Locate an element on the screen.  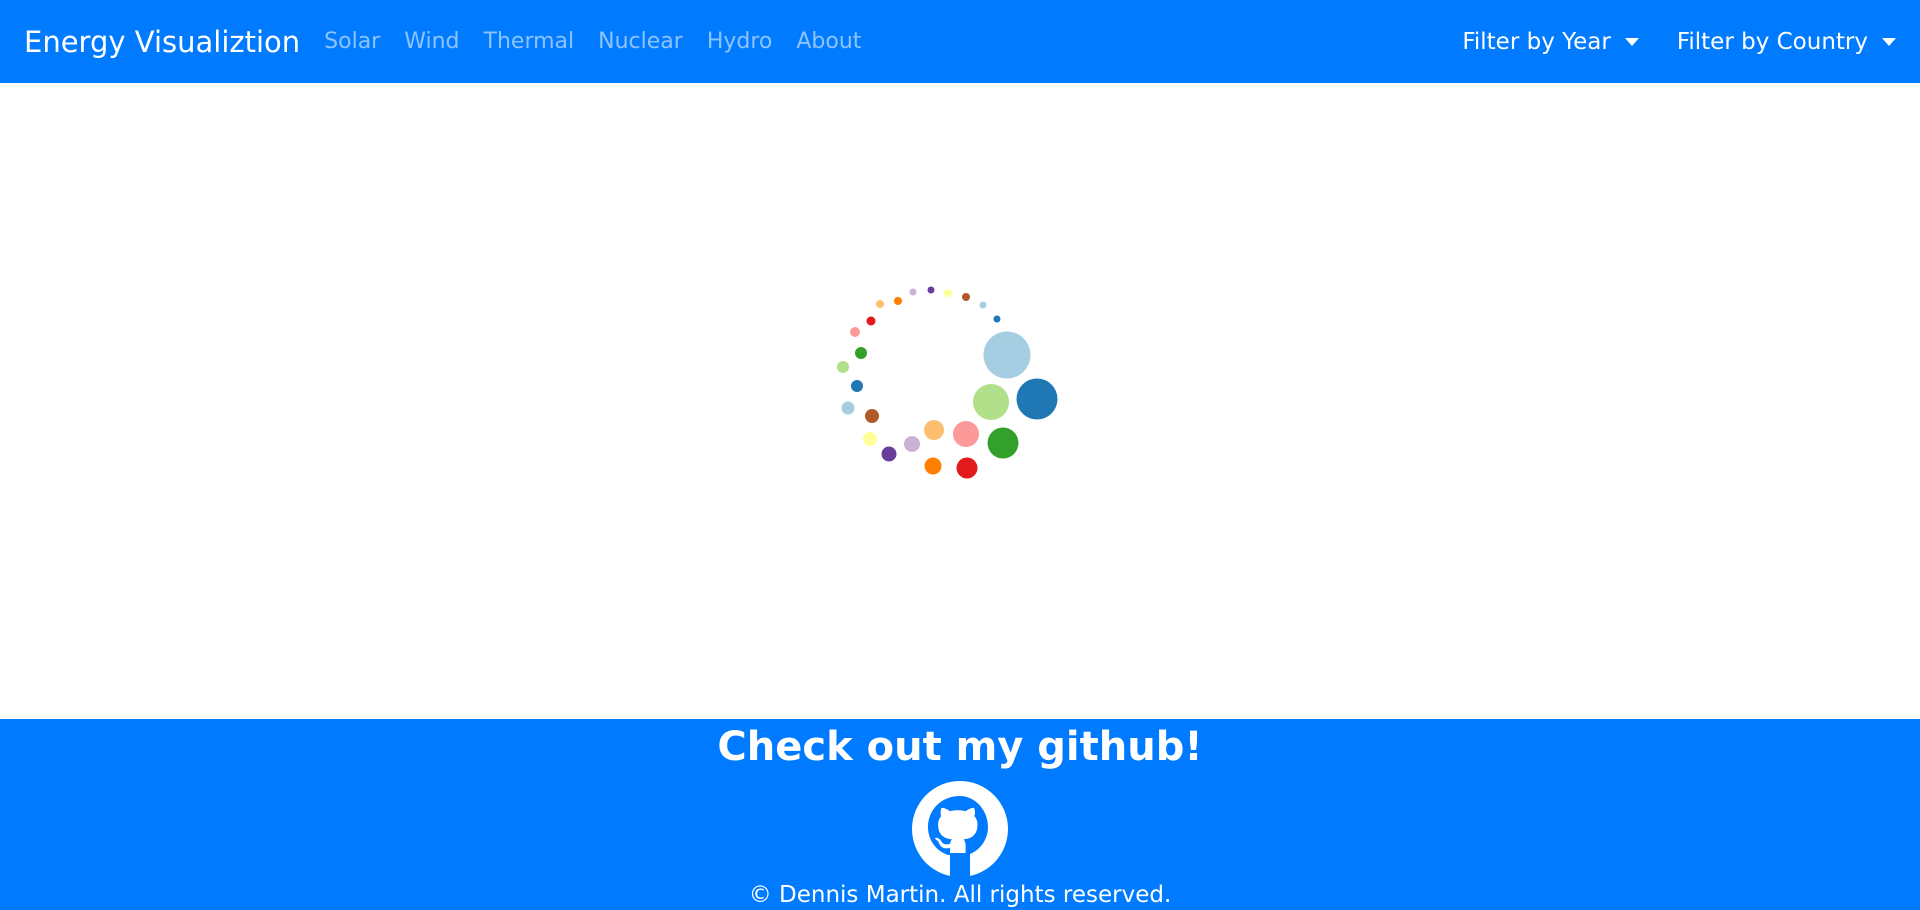
brand-link: Energy Visualiztion is located at coordinates (162, 42).